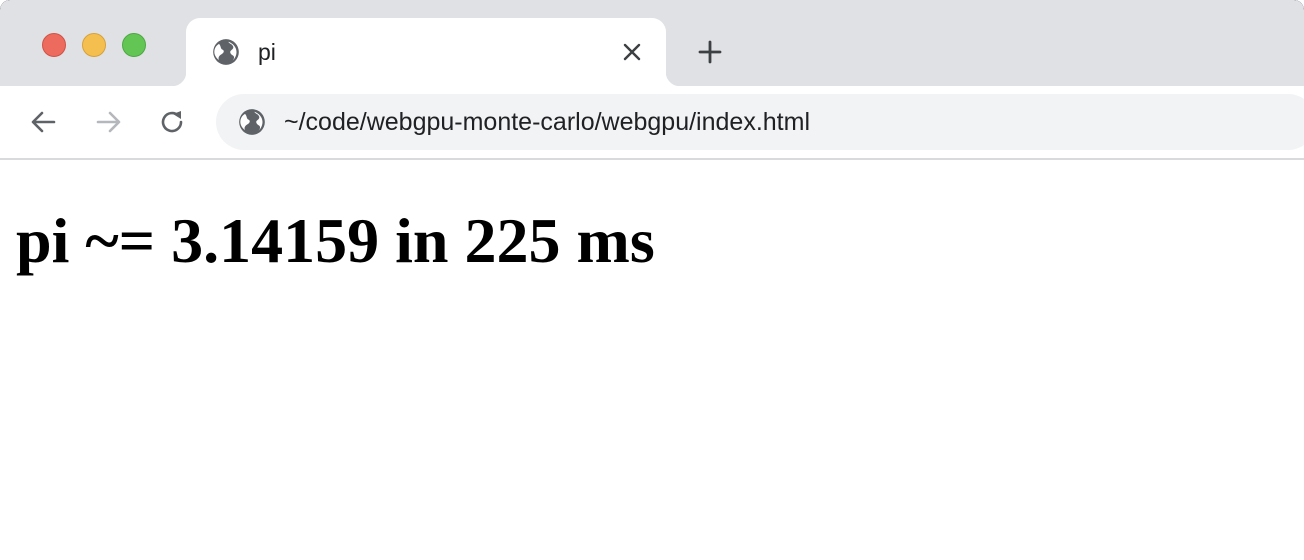  Describe the element at coordinates (44, 122) in the screenshot. I see `arrow-left-icon` at that location.